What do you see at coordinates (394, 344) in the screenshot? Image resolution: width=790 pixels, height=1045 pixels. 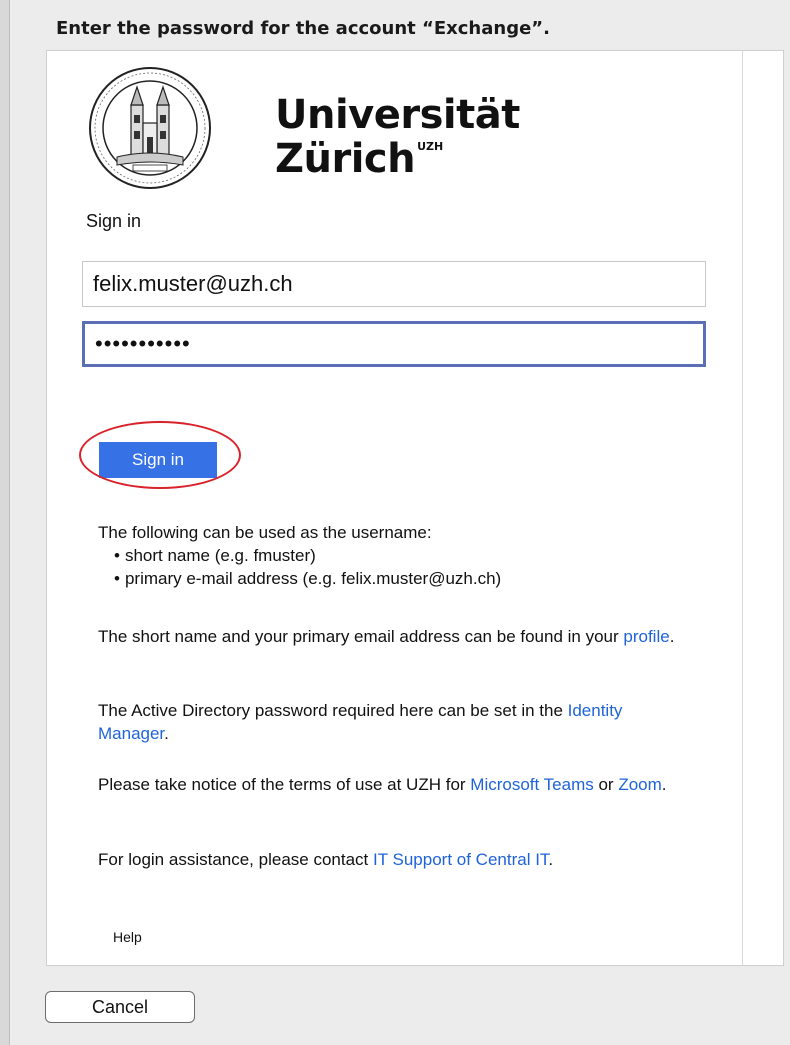 I see `password-input: •••••••••••` at bounding box center [394, 344].